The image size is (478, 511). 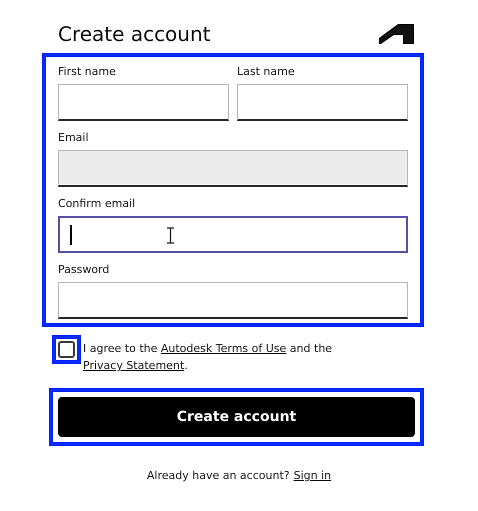 What do you see at coordinates (170, 235) in the screenshot?
I see `text-cursor-icon` at bounding box center [170, 235].